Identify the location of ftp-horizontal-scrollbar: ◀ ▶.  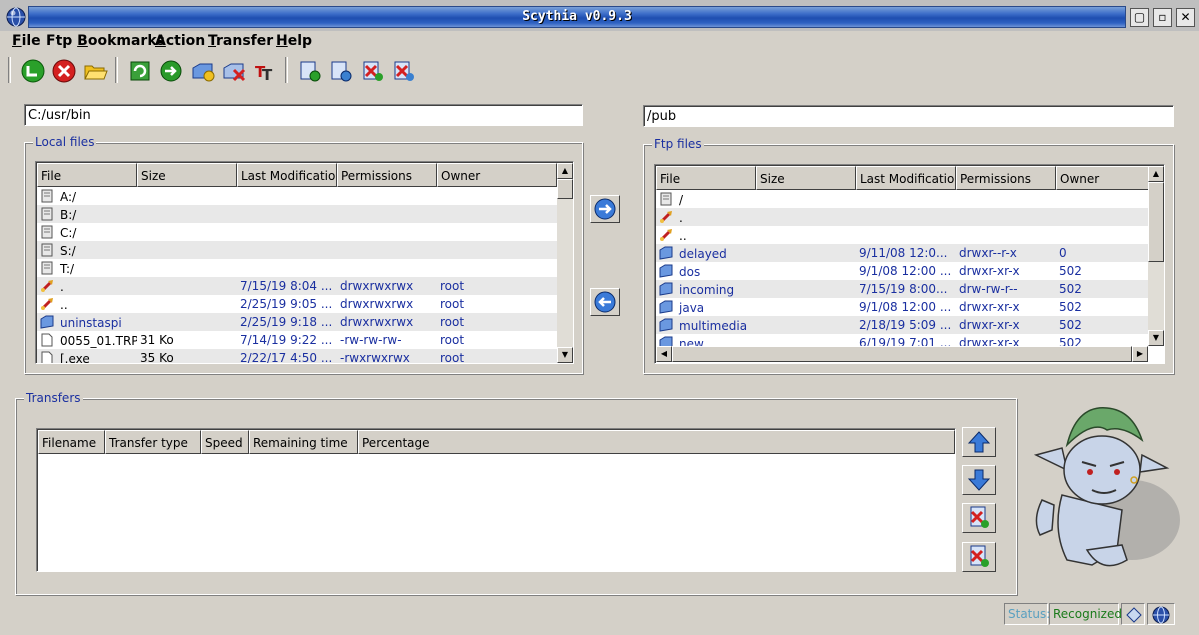
(902, 354).